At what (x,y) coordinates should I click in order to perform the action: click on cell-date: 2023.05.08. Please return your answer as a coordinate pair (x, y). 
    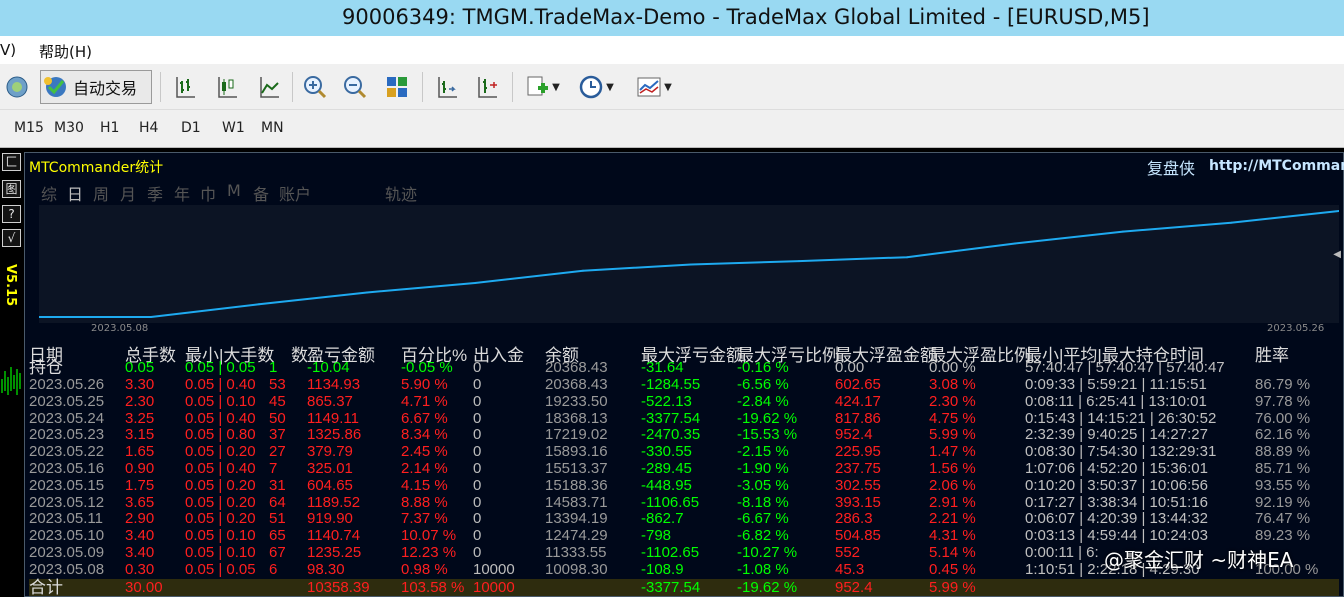
    Looking at the image, I should click on (67, 569).